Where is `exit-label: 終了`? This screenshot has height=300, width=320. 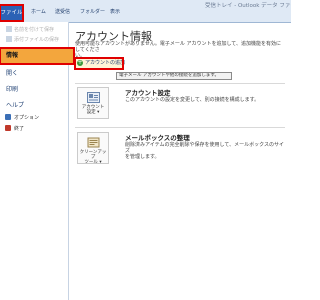
exit-label: 終了 is located at coordinates (19, 129).